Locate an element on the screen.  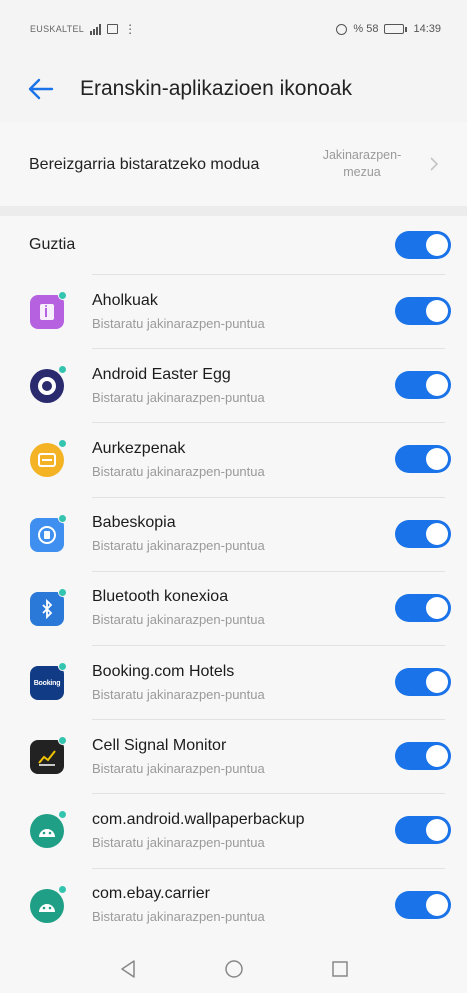
app-icon-container: Booking is located at coordinates (47, 682).